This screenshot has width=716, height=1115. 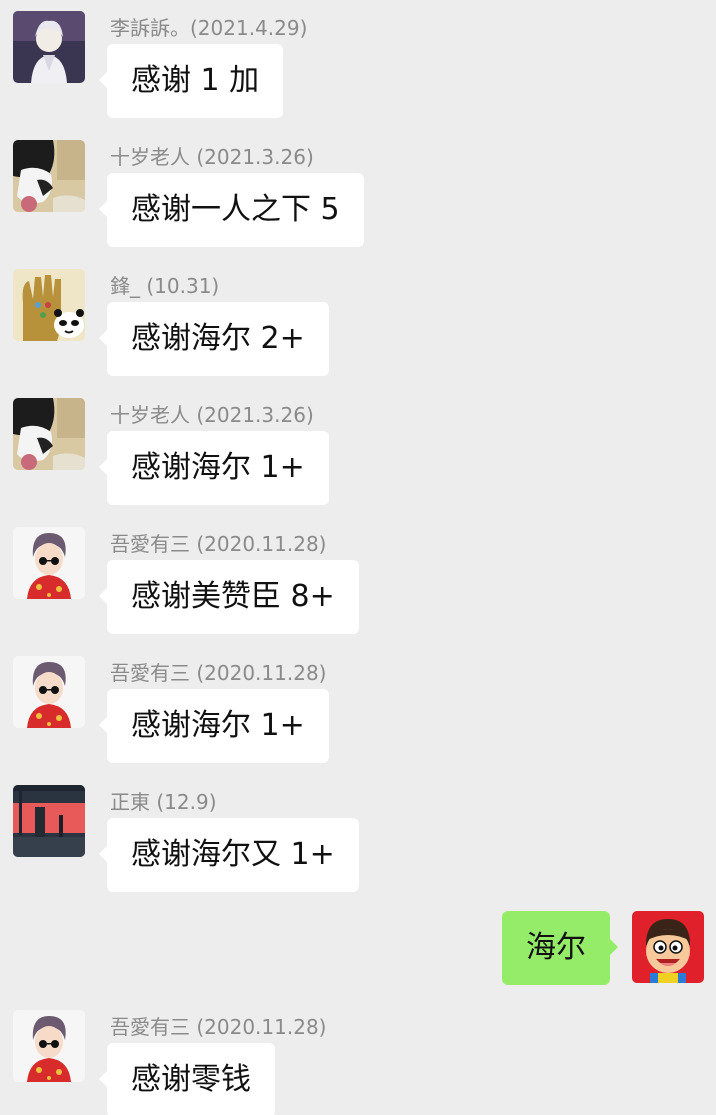 What do you see at coordinates (231, 210) in the screenshot?
I see `message-bubble: 感谢一人之下 5` at bounding box center [231, 210].